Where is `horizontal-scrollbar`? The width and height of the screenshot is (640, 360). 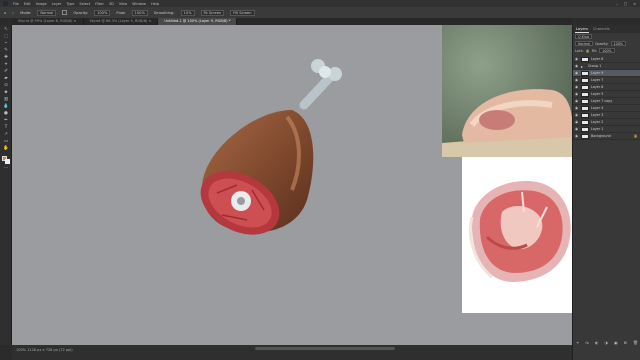 horizontal-scrollbar is located at coordinates (325, 348).